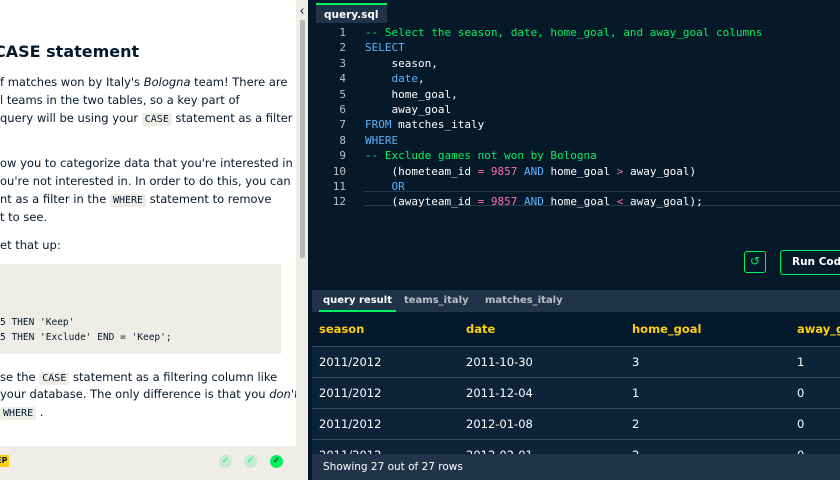 The width and height of the screenshot is (840, 480). I want to click on code-line: SELECT, so click(385, 47).